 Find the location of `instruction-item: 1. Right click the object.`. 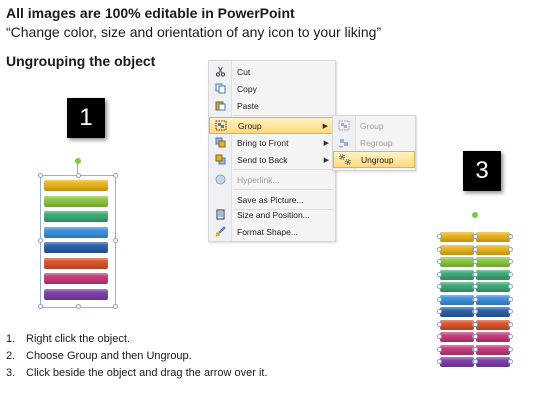

instruction-item: 1. Right click the object. is located at coordinates (137, 339).